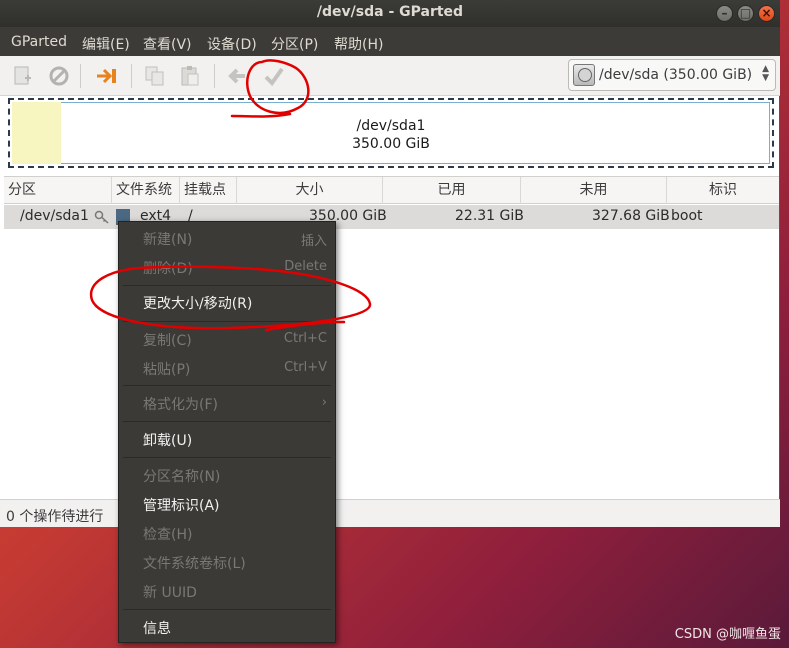  What do you see at coordinates (58, 190) in the screenshot?
I see `column-partition: 分区` at bounding box center [58, 190].